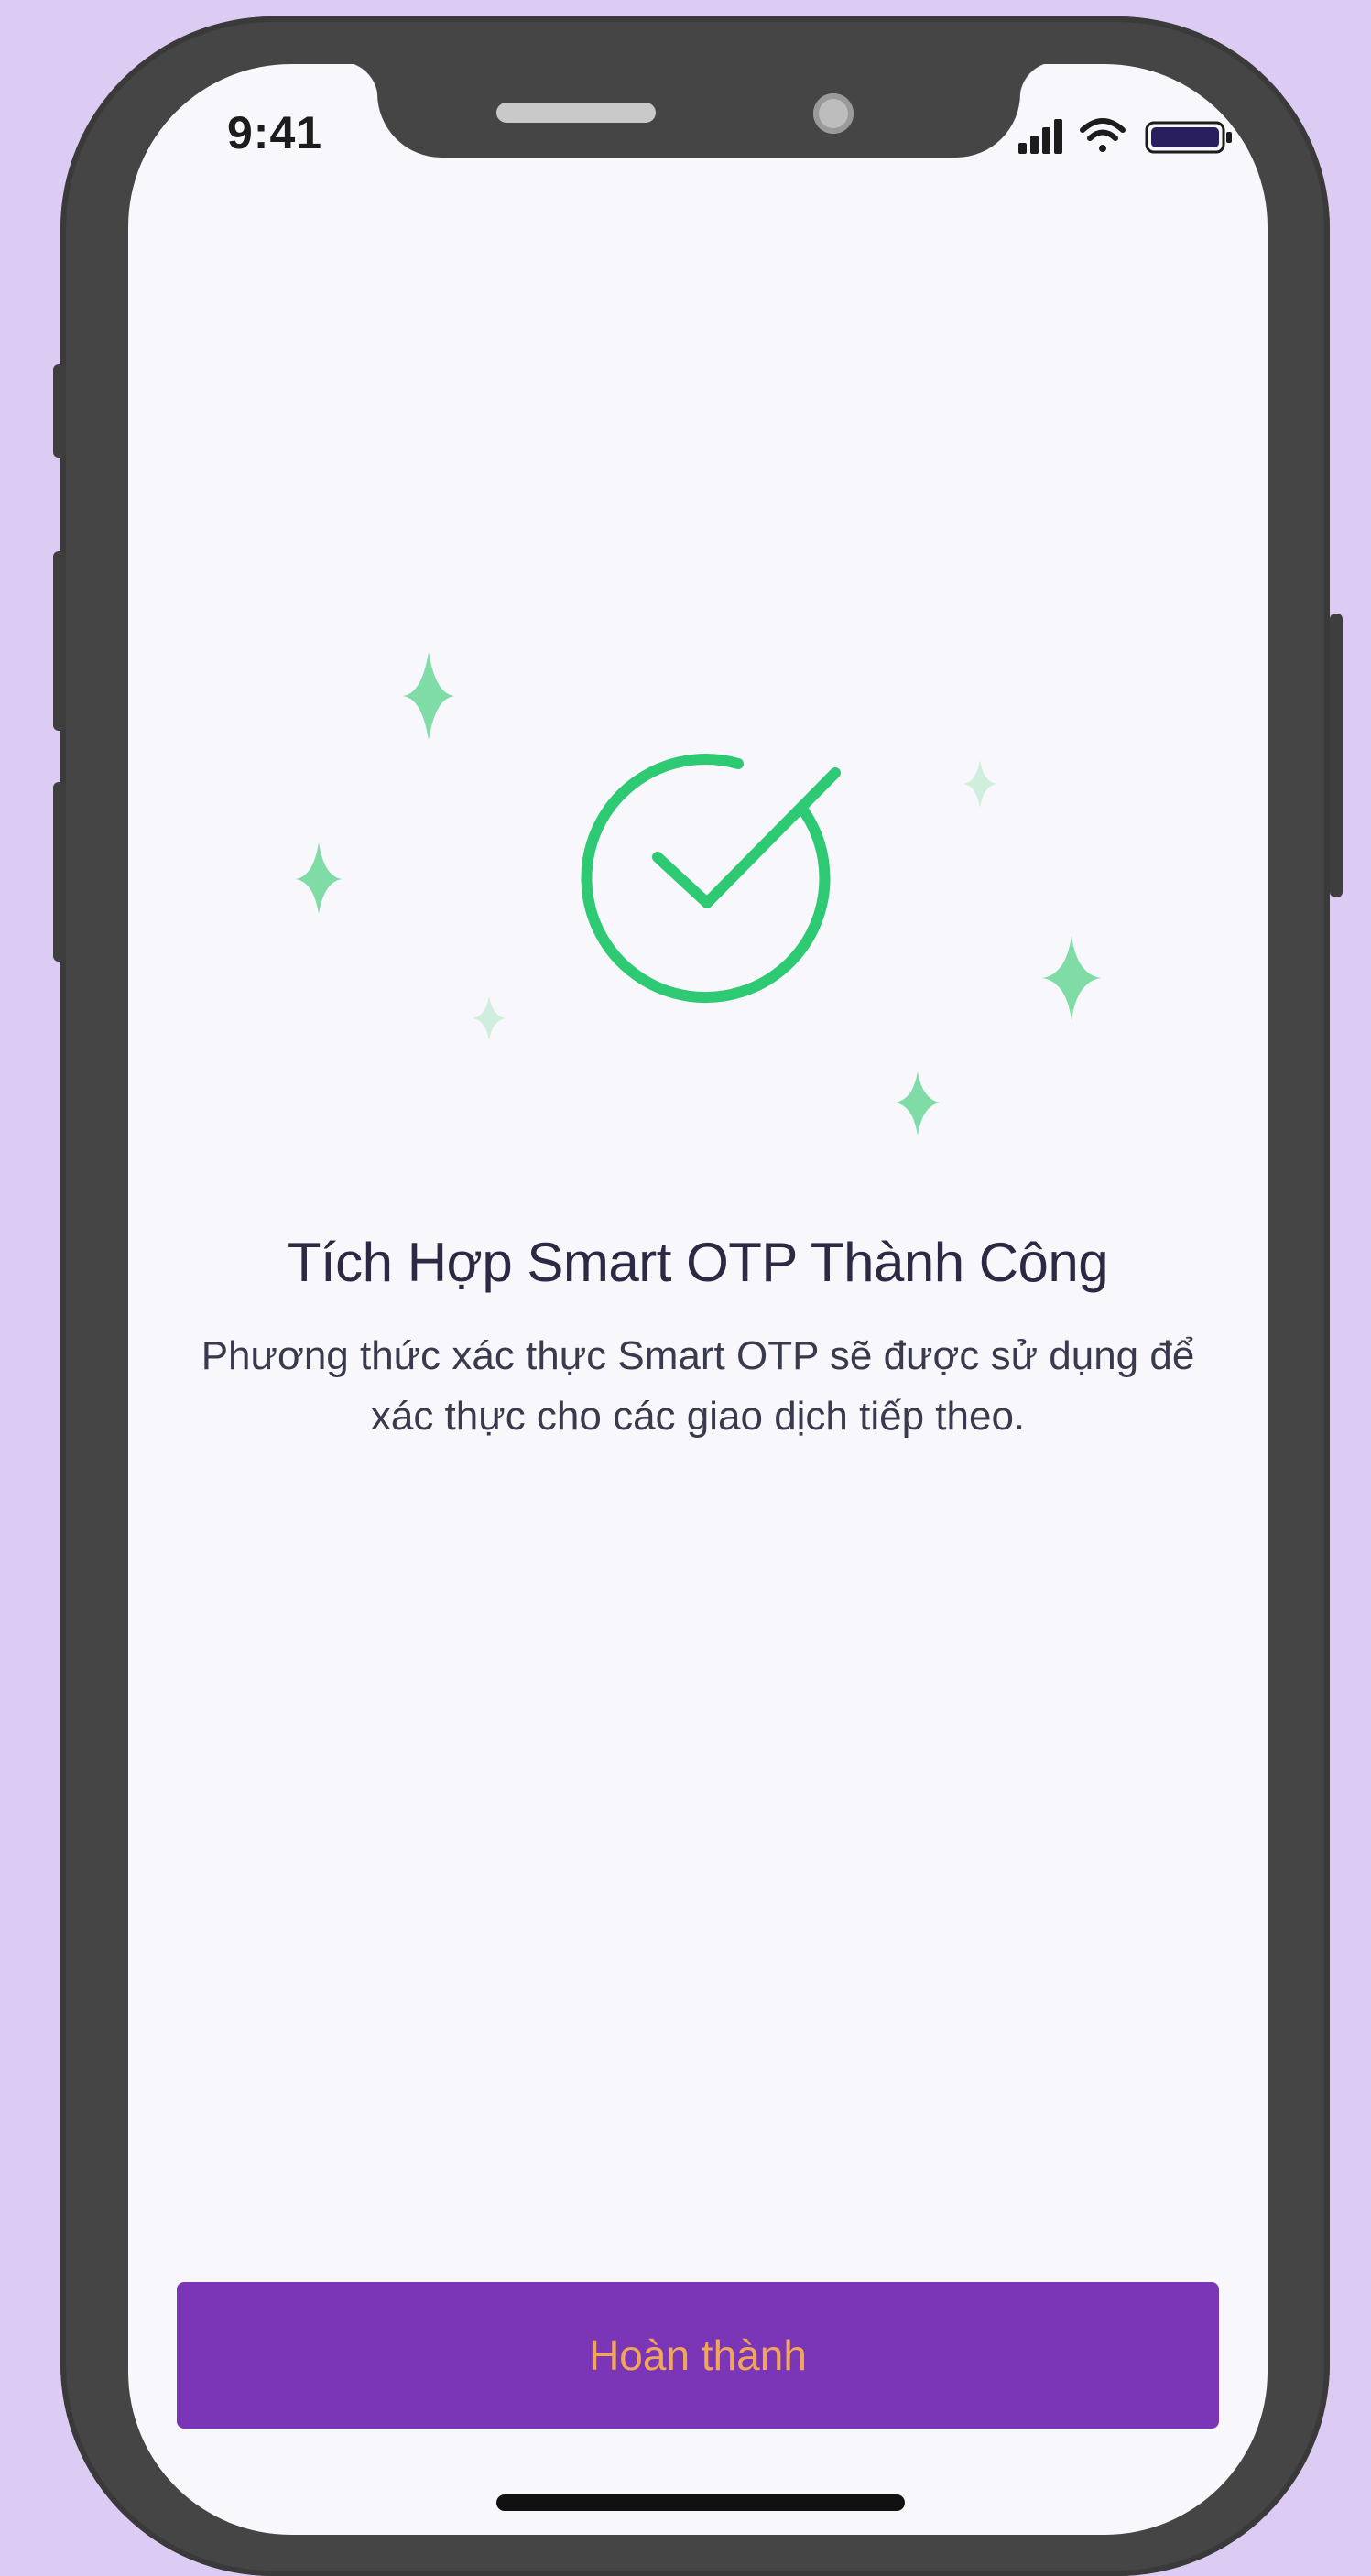 The height and width of the screenshot is (2576, 1371). I want to click on done-button-label: Hoàn thành, so click(698, 2355).